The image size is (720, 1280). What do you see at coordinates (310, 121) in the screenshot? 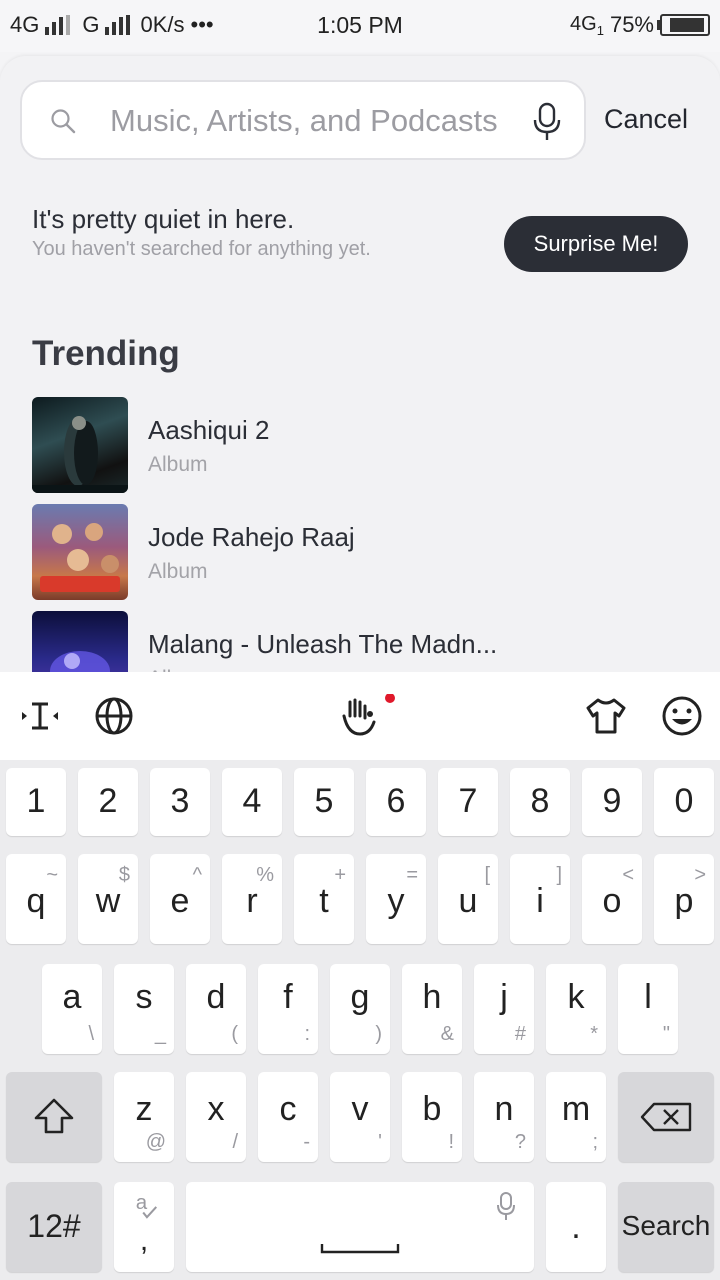
I see `search-input` at bounding box center [310, 121].